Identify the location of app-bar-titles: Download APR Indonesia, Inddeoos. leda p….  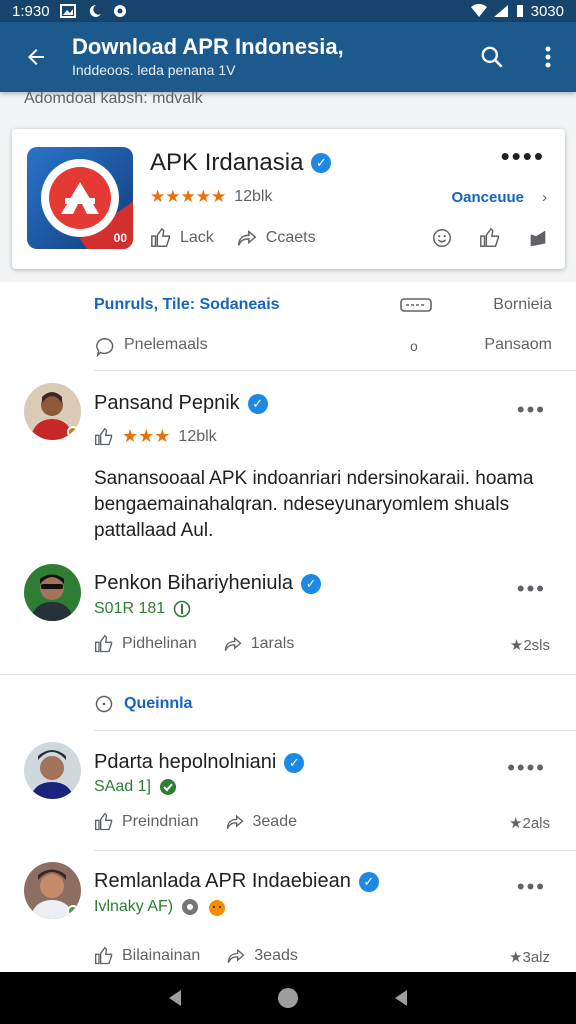
(268, 57).